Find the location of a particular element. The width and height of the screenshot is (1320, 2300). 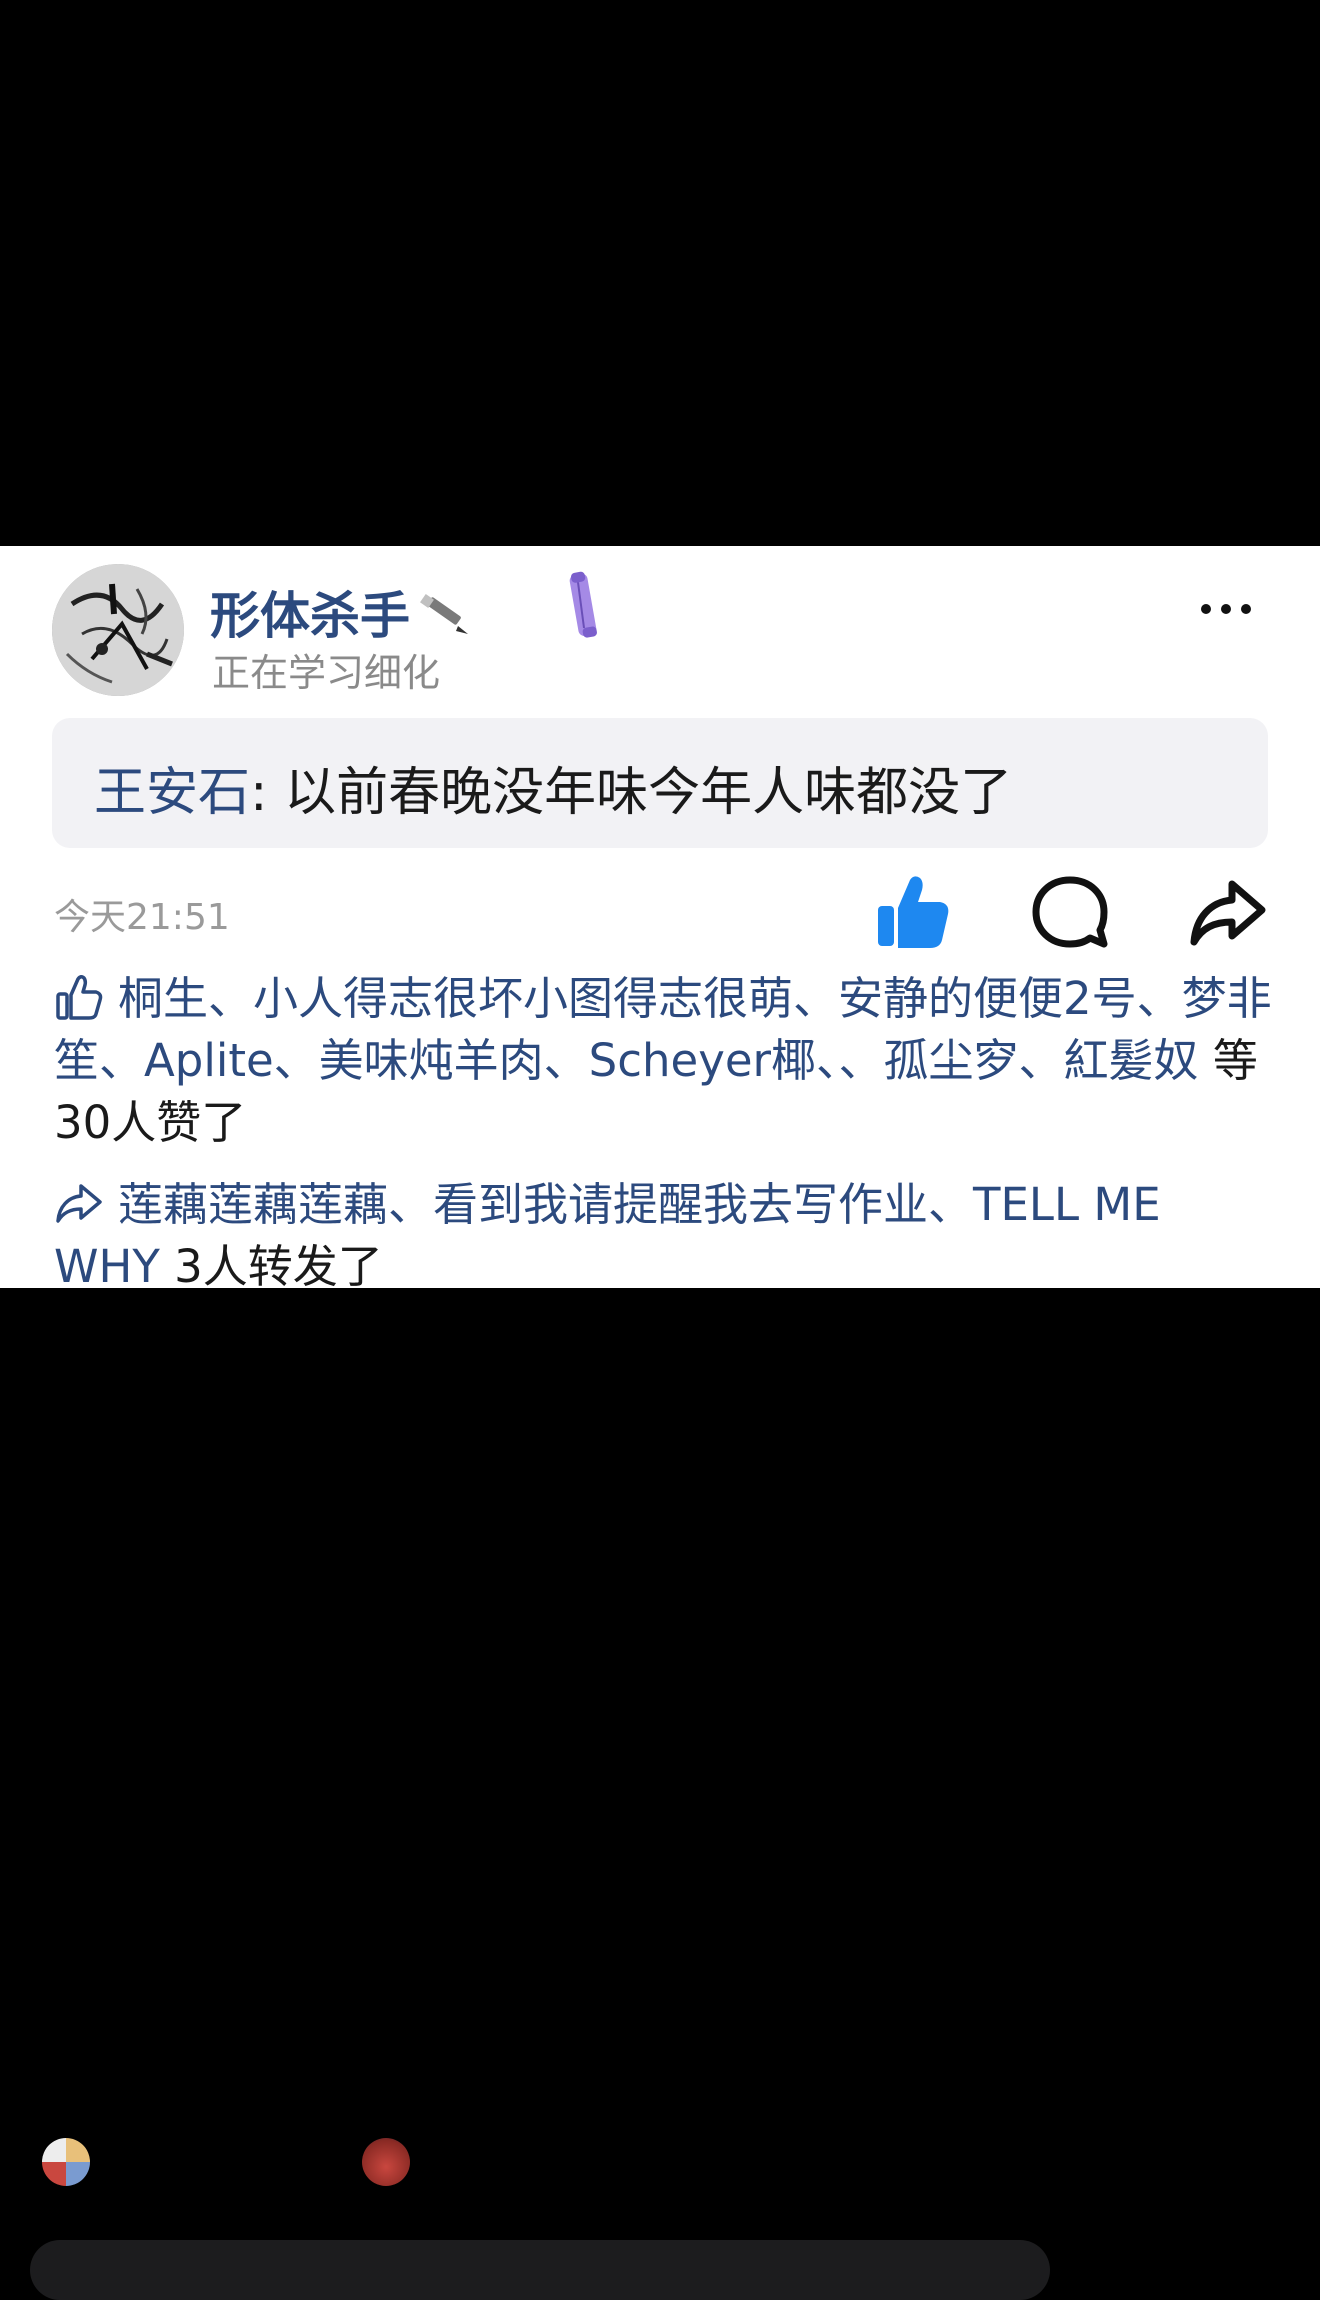

quote-block: 王安石: 以前春晚没年味今年人味都没了 is located at coordinates (660, 783).